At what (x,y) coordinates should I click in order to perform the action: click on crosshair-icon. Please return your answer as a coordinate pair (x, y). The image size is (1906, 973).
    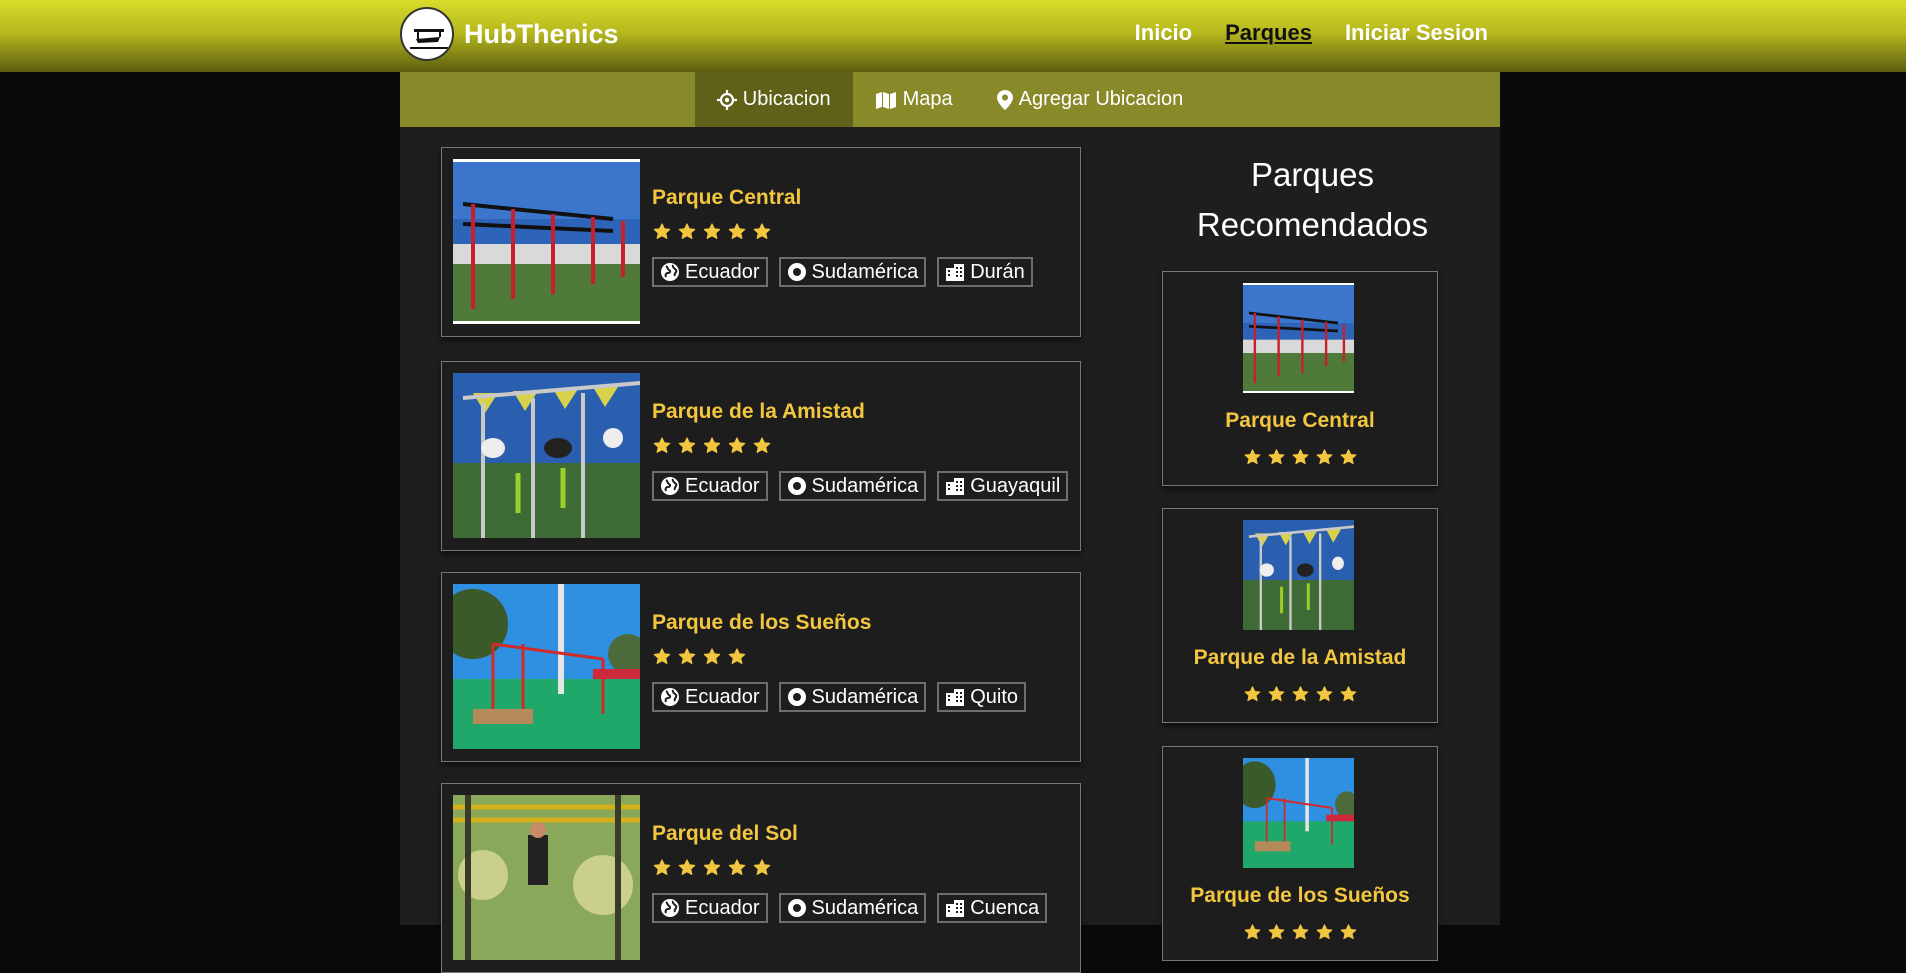
    Looking at the image, I should click on (726, 99).